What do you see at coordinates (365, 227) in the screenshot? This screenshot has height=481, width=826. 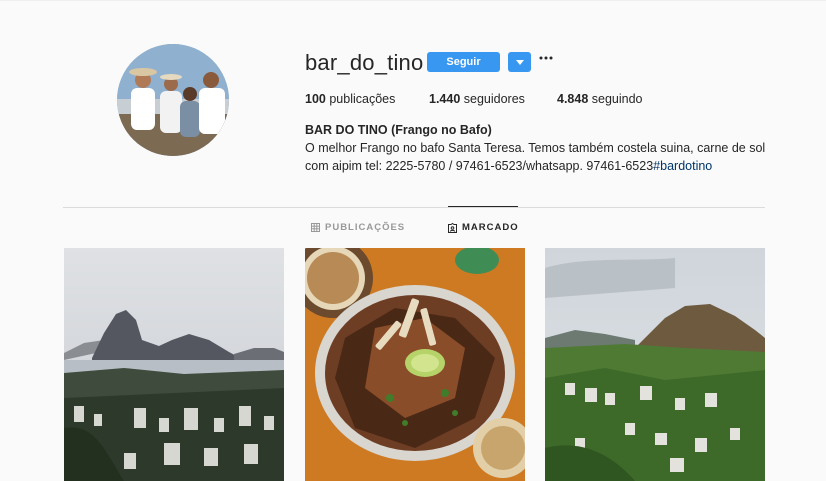 I see `tab-publicacoes-label: PUBLICAÇÕES` at bounding box center [365, 227].